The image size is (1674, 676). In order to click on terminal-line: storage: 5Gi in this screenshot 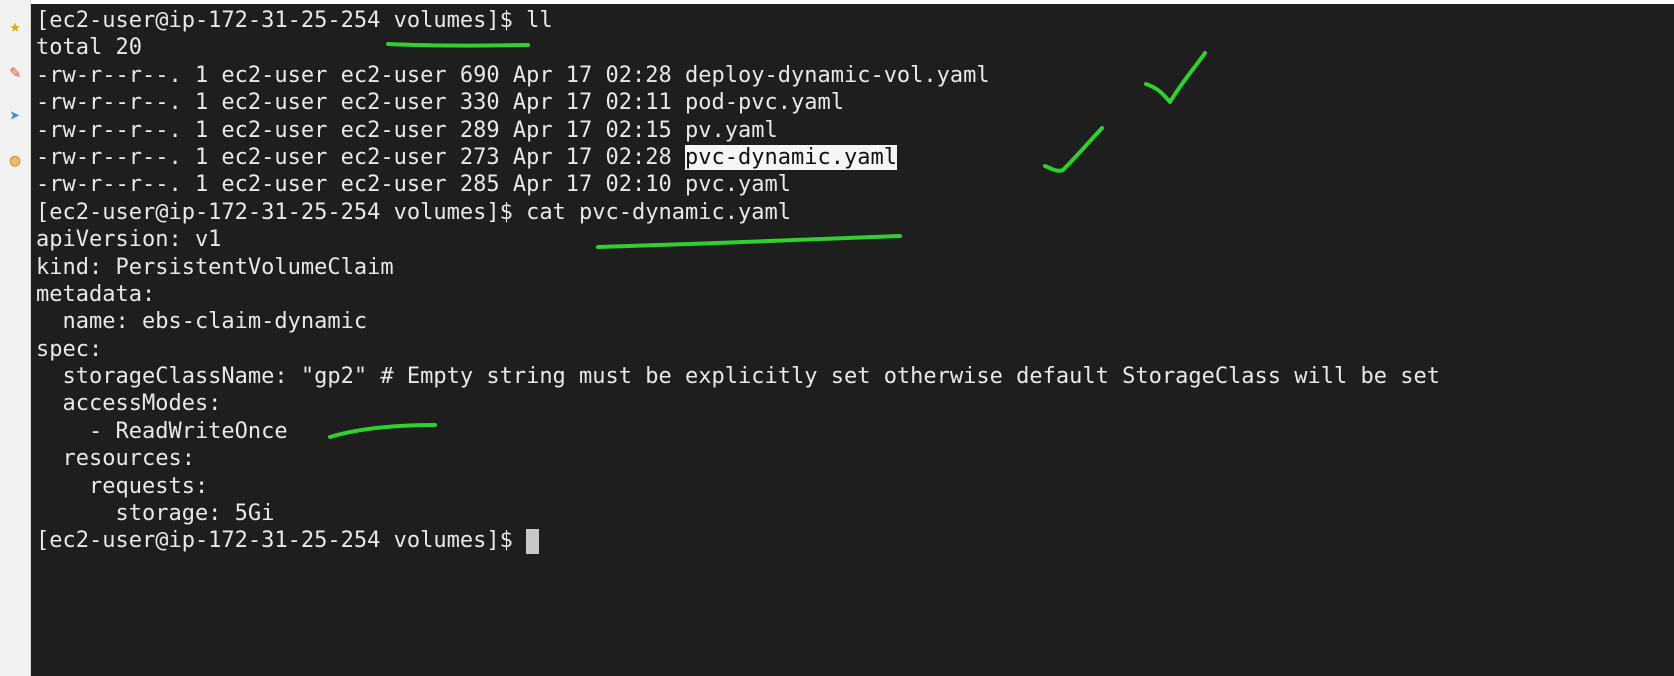, I will do `click(155, 514)`.